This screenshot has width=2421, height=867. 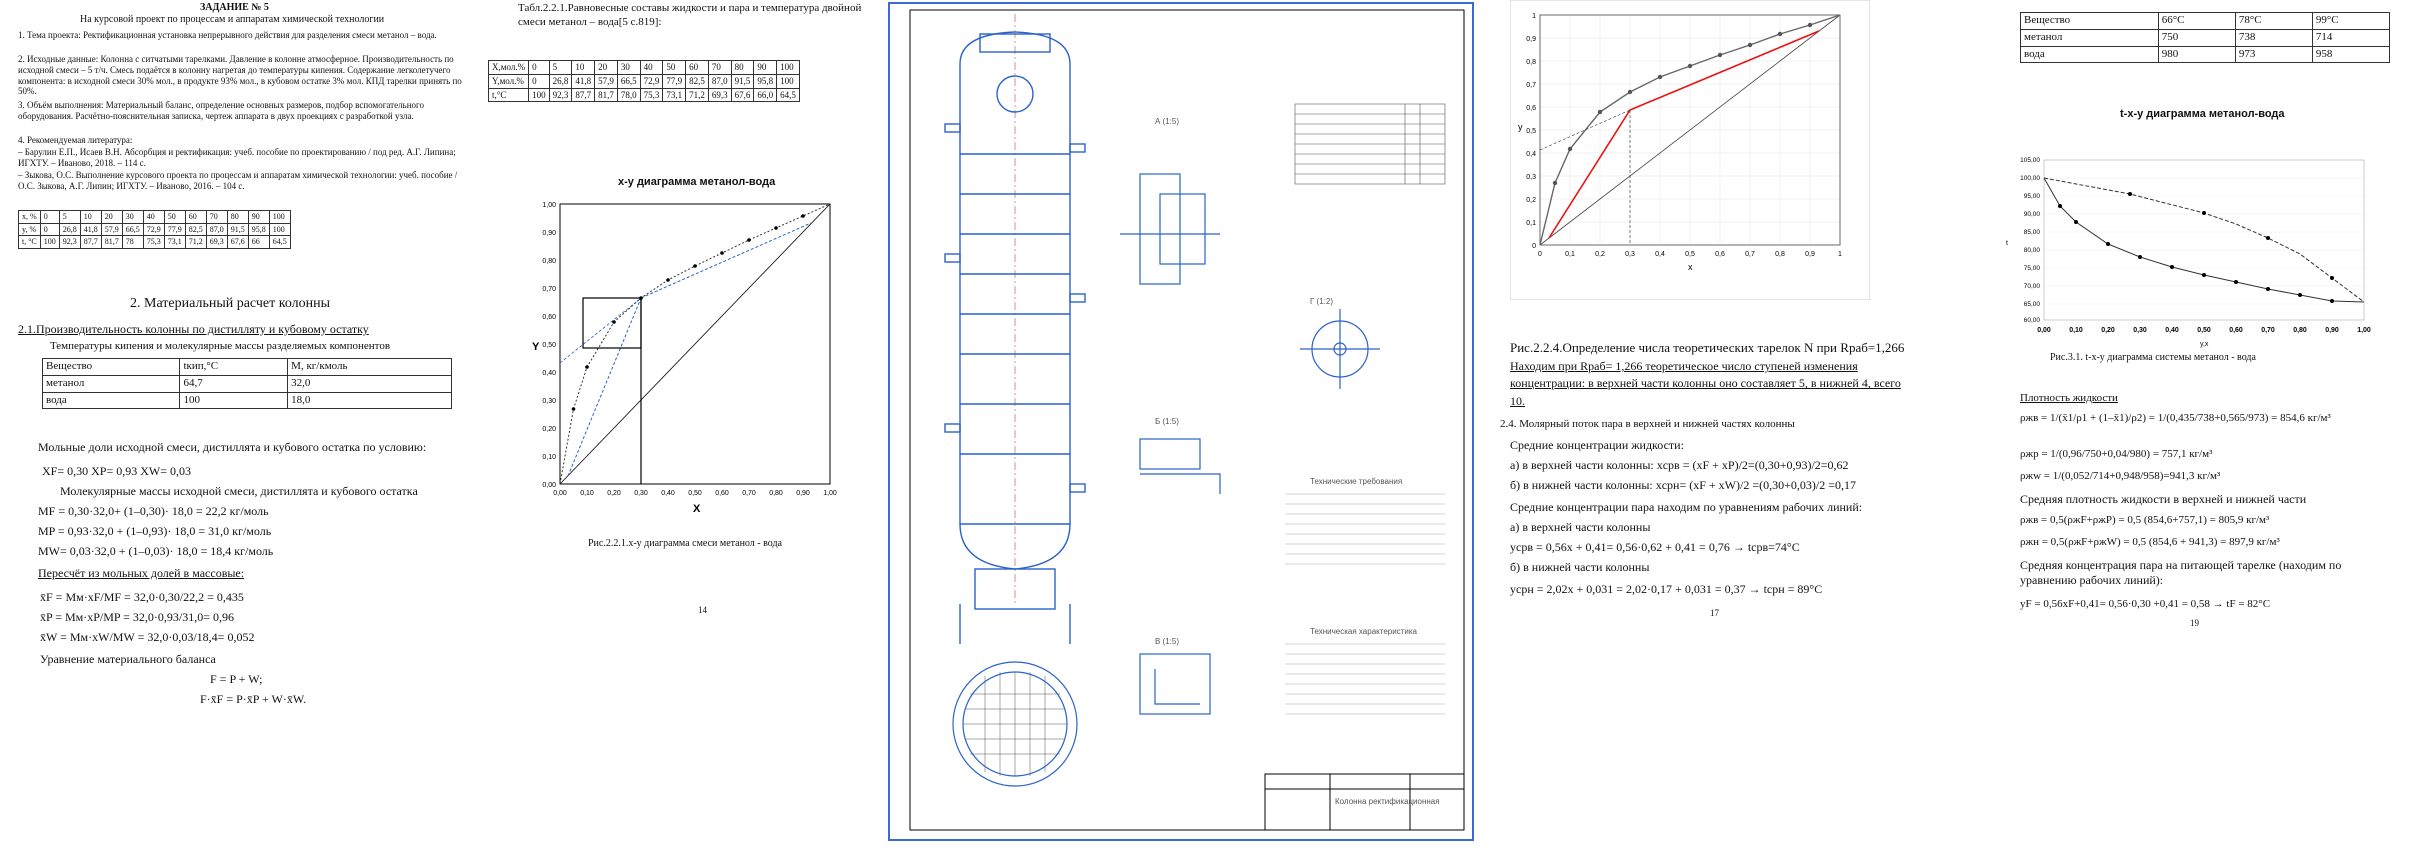 What do you see at coordinates (147, 637) in the screenshot?
I see `recalc-line: x̄W = Mм·xW/MW = 32,0·0,03/18,4= 0,052` at bounding box center [147, 637].